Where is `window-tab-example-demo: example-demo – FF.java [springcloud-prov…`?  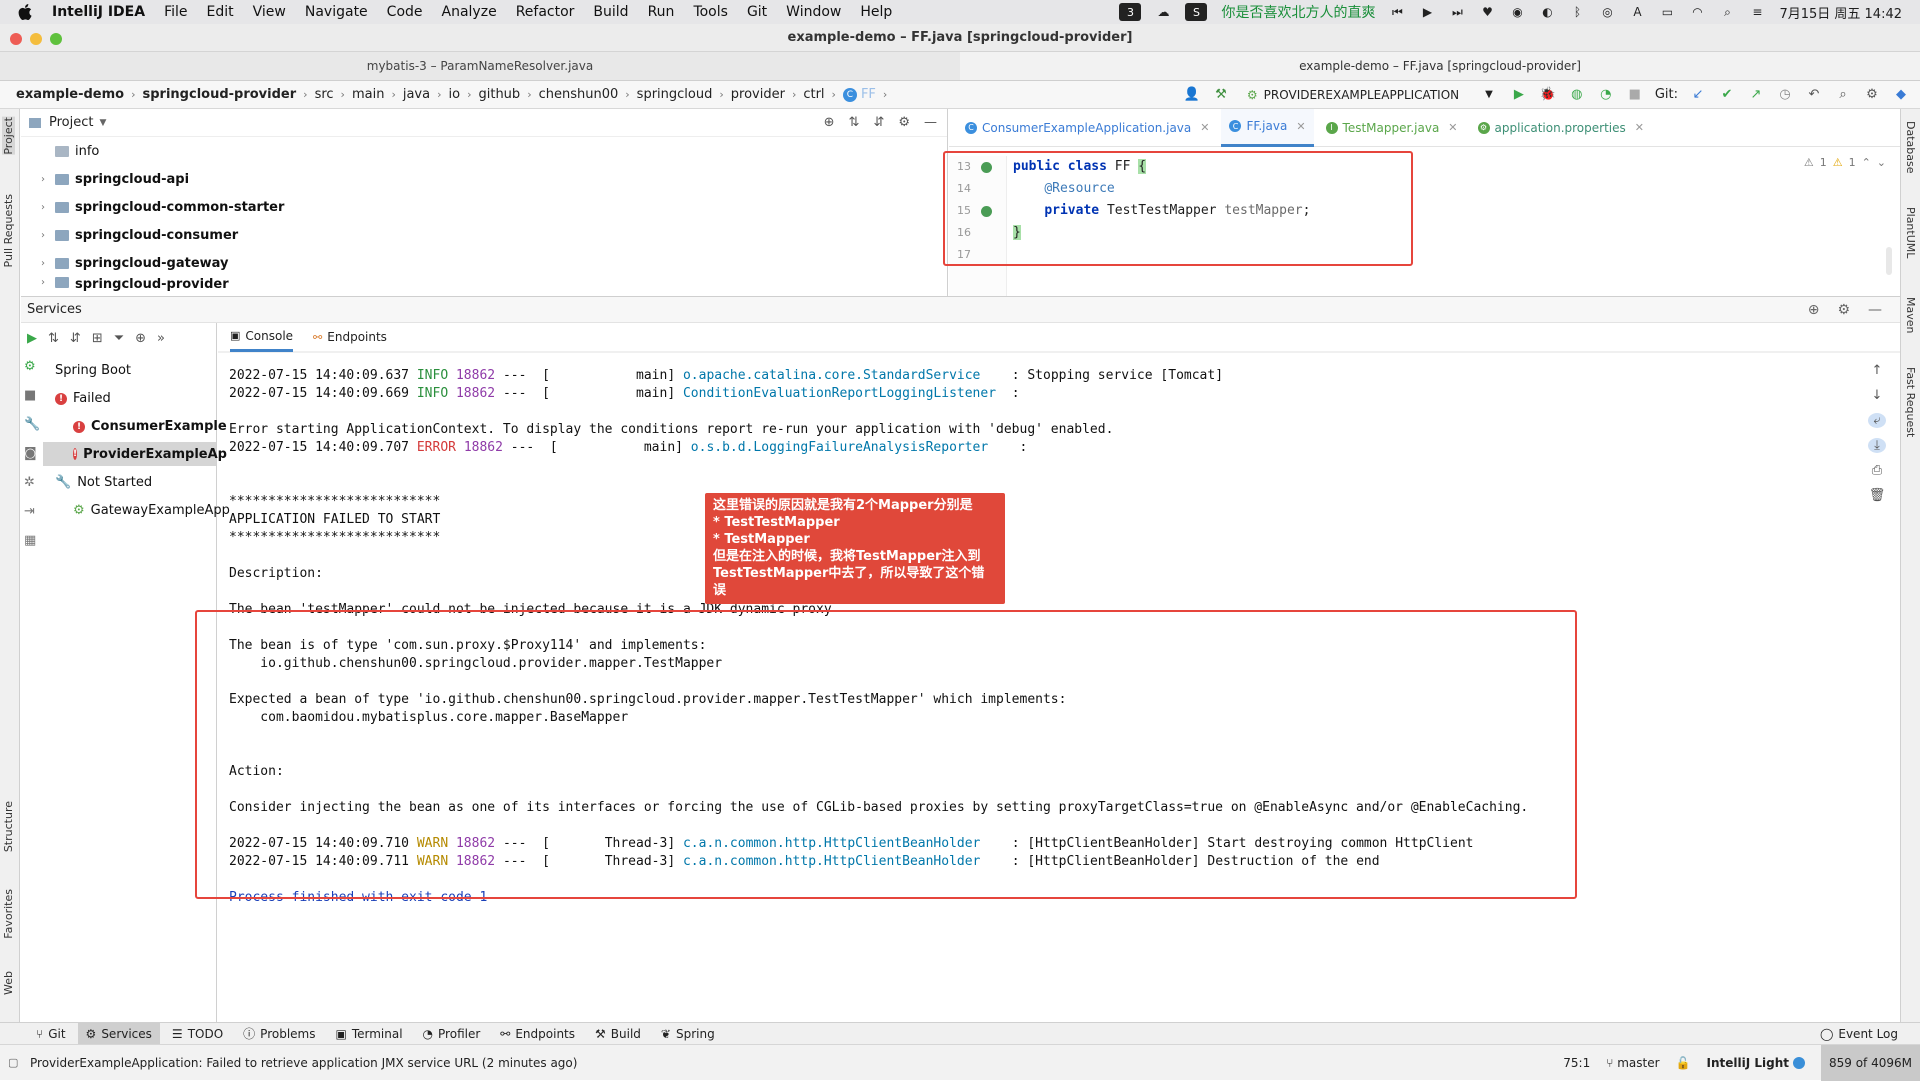
window-tab-example-demo: example-demo – FF.java [springcloud-prov… is located at coordinates (1440, 66).